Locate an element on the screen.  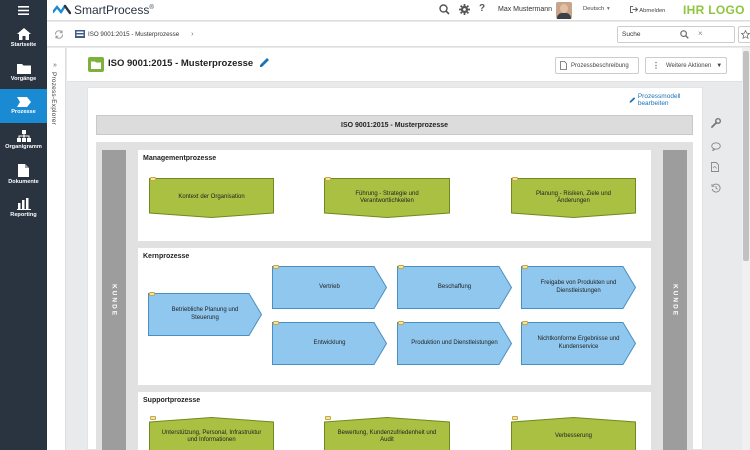
menu-button is located at coordinates (23, 10).